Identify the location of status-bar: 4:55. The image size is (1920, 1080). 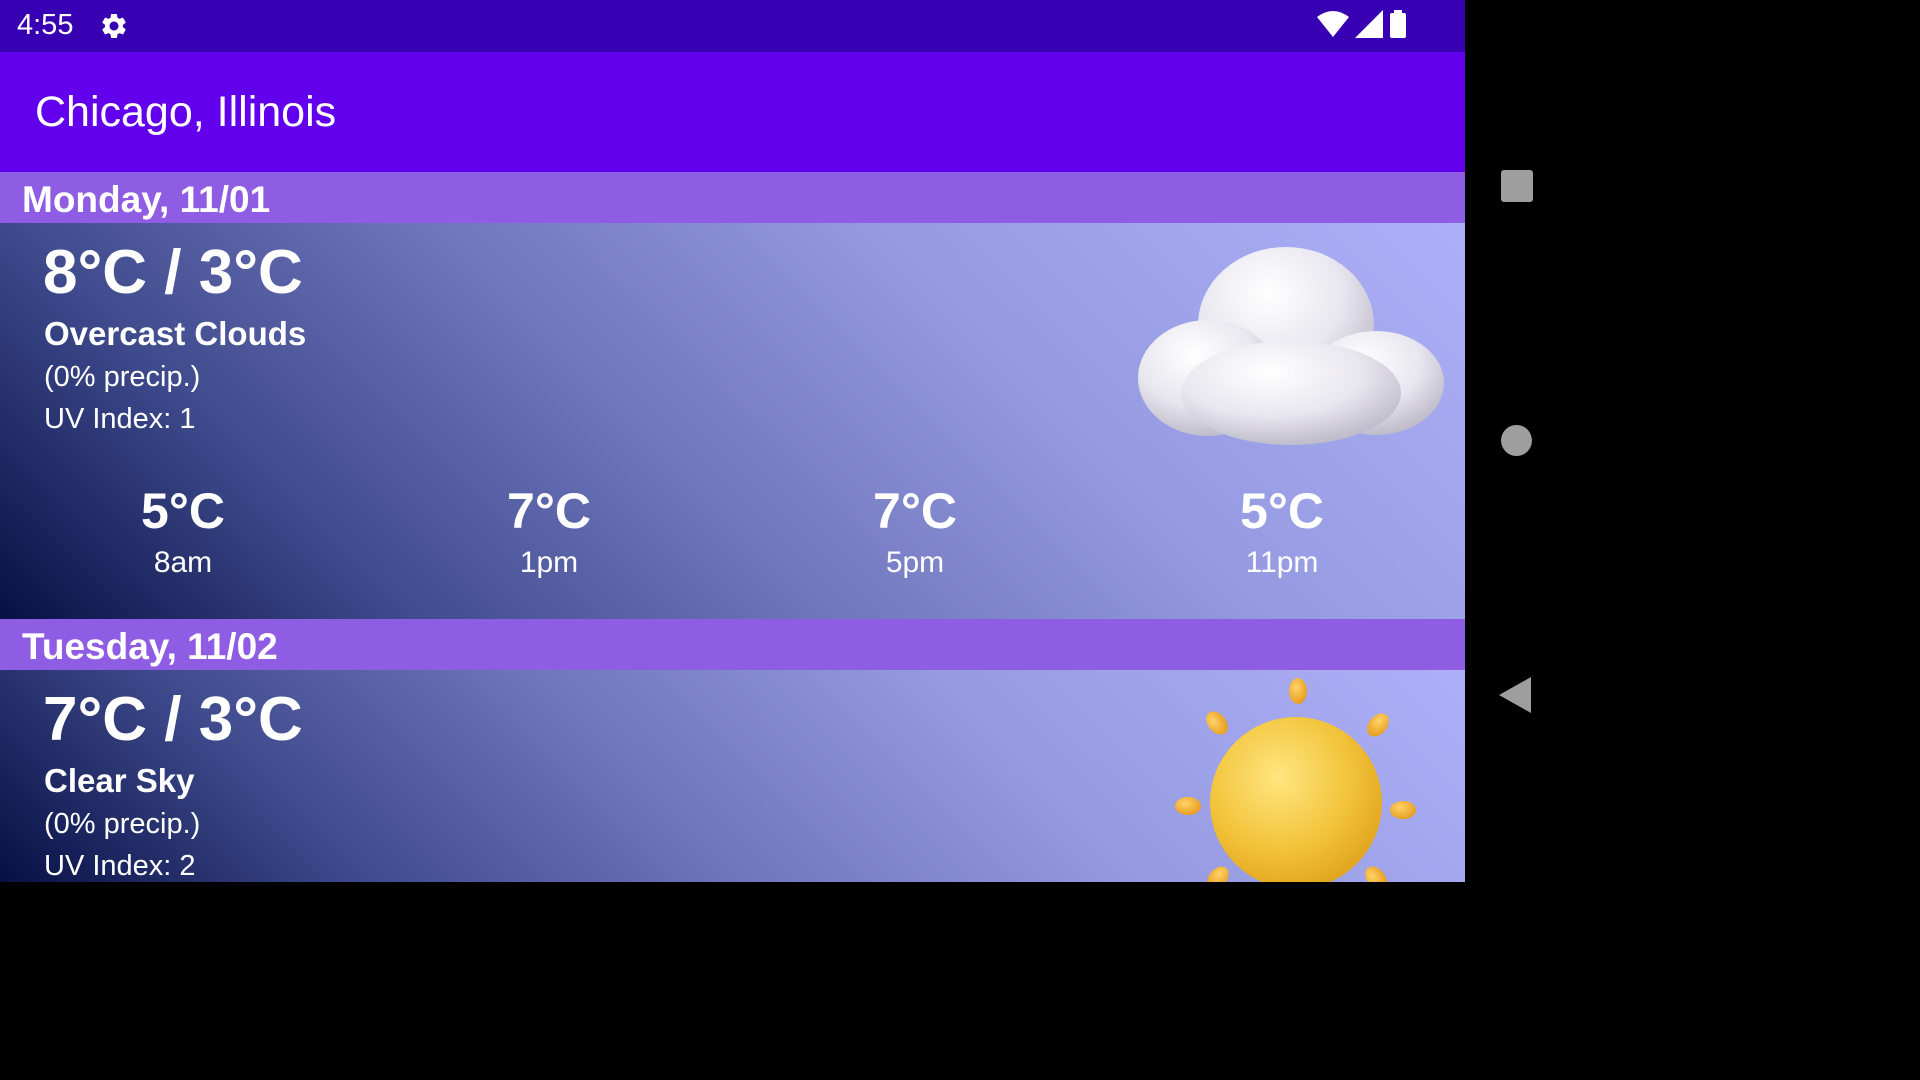
(732, 26).